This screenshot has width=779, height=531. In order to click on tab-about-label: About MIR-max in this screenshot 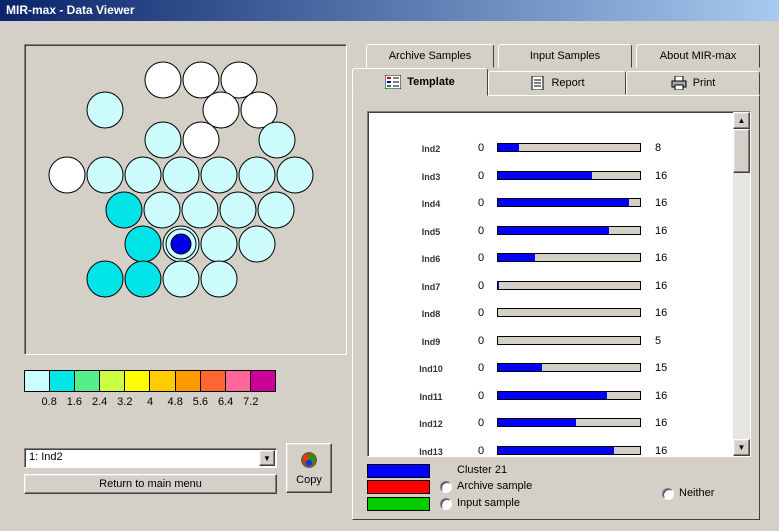, I will do `click(698, 56)`.